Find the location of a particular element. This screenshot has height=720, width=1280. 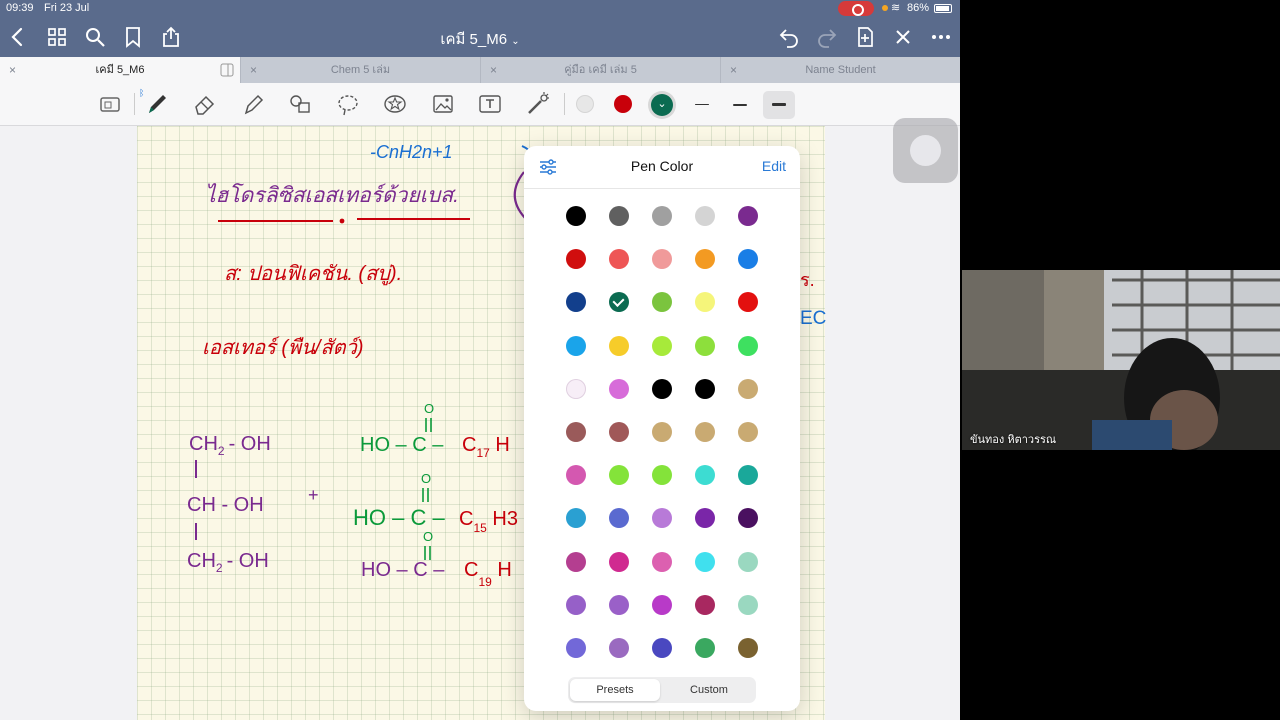

zoom-window-icon is located at coordinates (110, 104).